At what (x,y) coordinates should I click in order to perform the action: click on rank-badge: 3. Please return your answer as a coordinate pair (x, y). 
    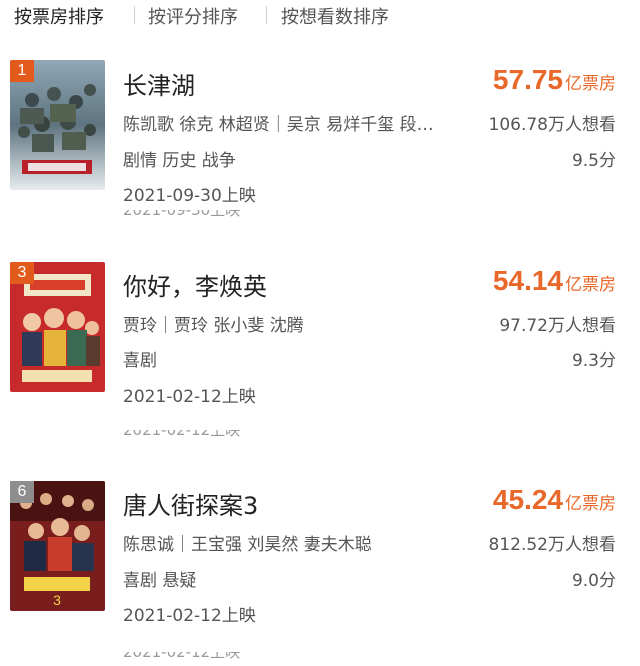
    Looking at the image, I should click on (22, 273).